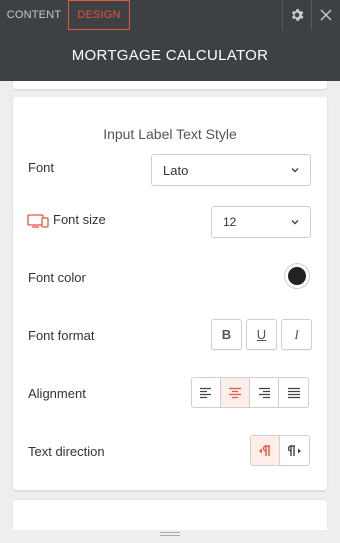 The image size is (340, 543). What do you see at coordinates (61, 335) in the screenshot?
I see `font-format-label: Font format` at bounding box center [61, 335].